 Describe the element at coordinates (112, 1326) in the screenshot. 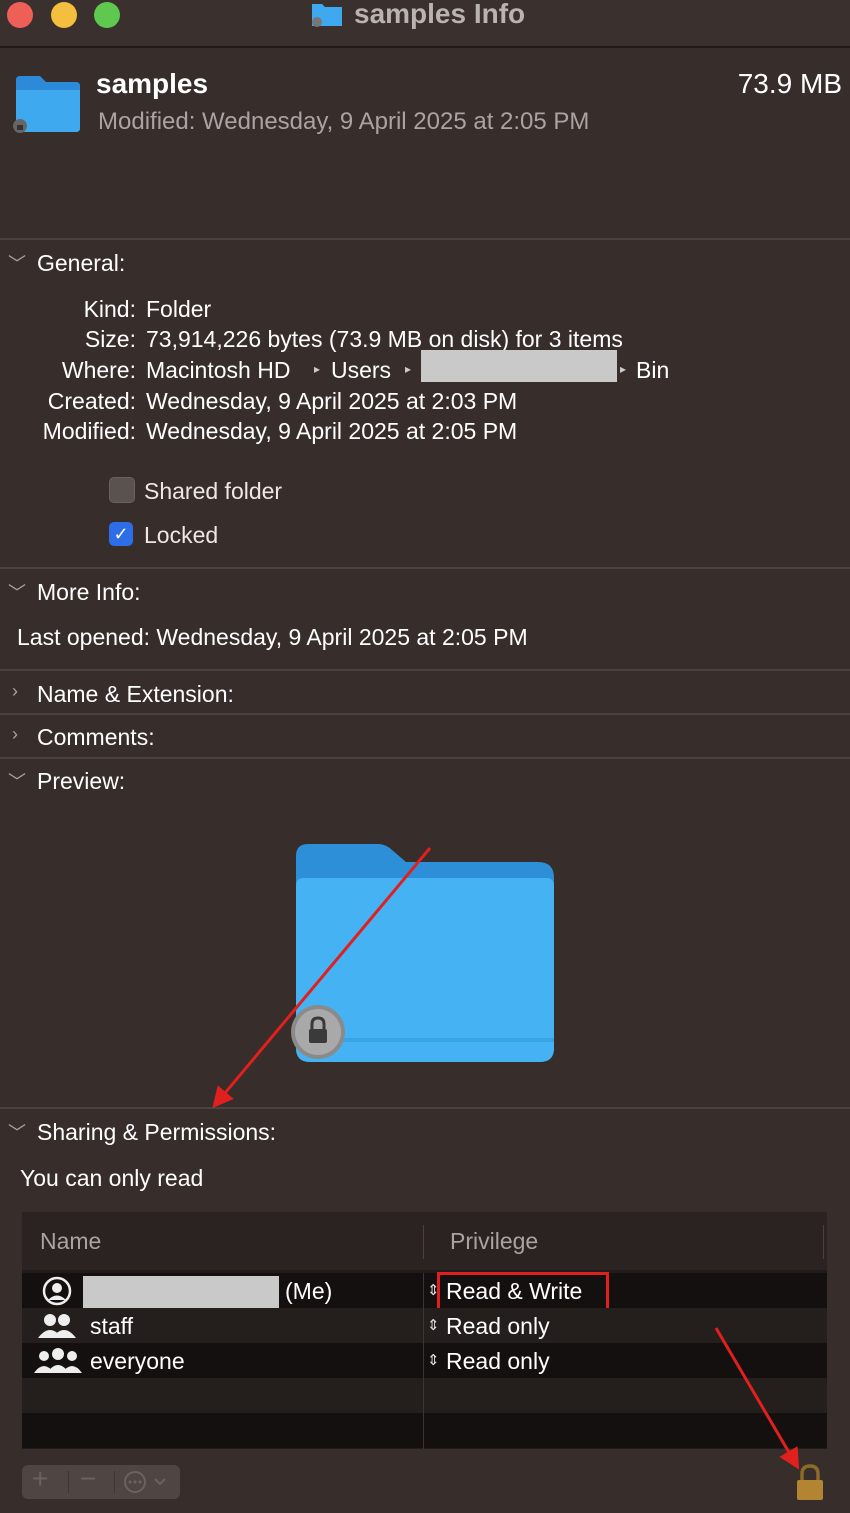

I see `group-name: staff` at that location.